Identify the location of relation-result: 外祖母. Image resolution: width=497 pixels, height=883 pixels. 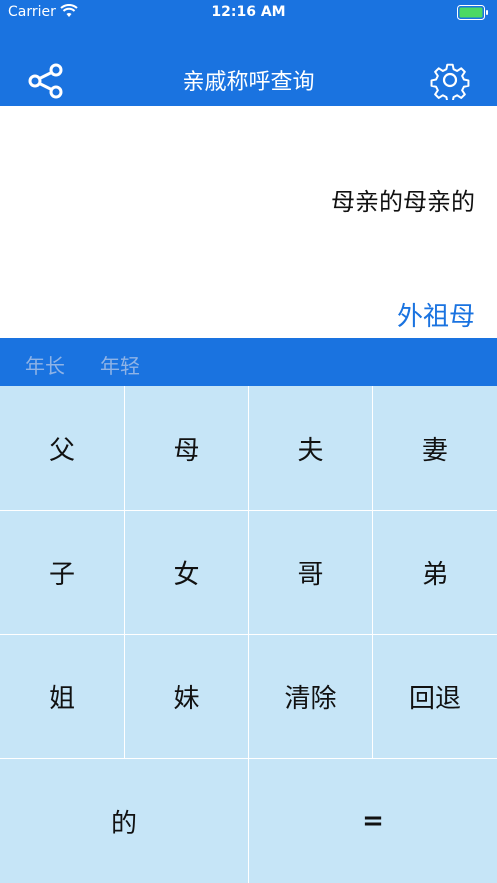
(435, 317).